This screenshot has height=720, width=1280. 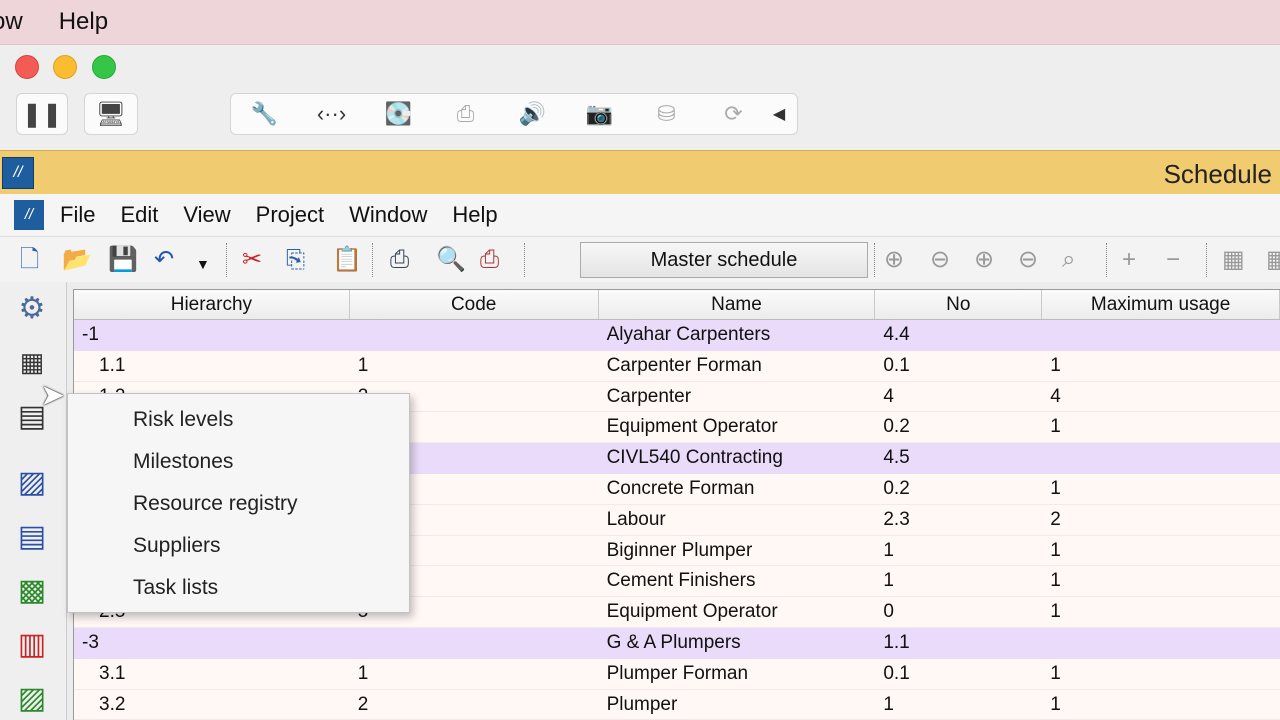 I want to click on cell-name: Carpenter Forman, so click(x=737, y=366).